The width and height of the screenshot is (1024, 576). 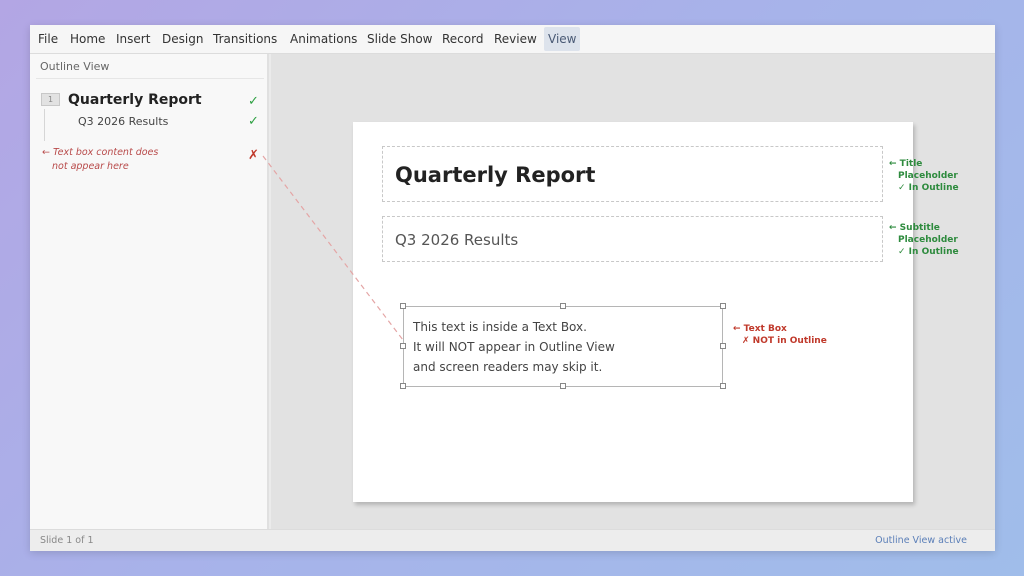 I want to click on view-mode-status: Outline View active, so click(x=921, y=540).